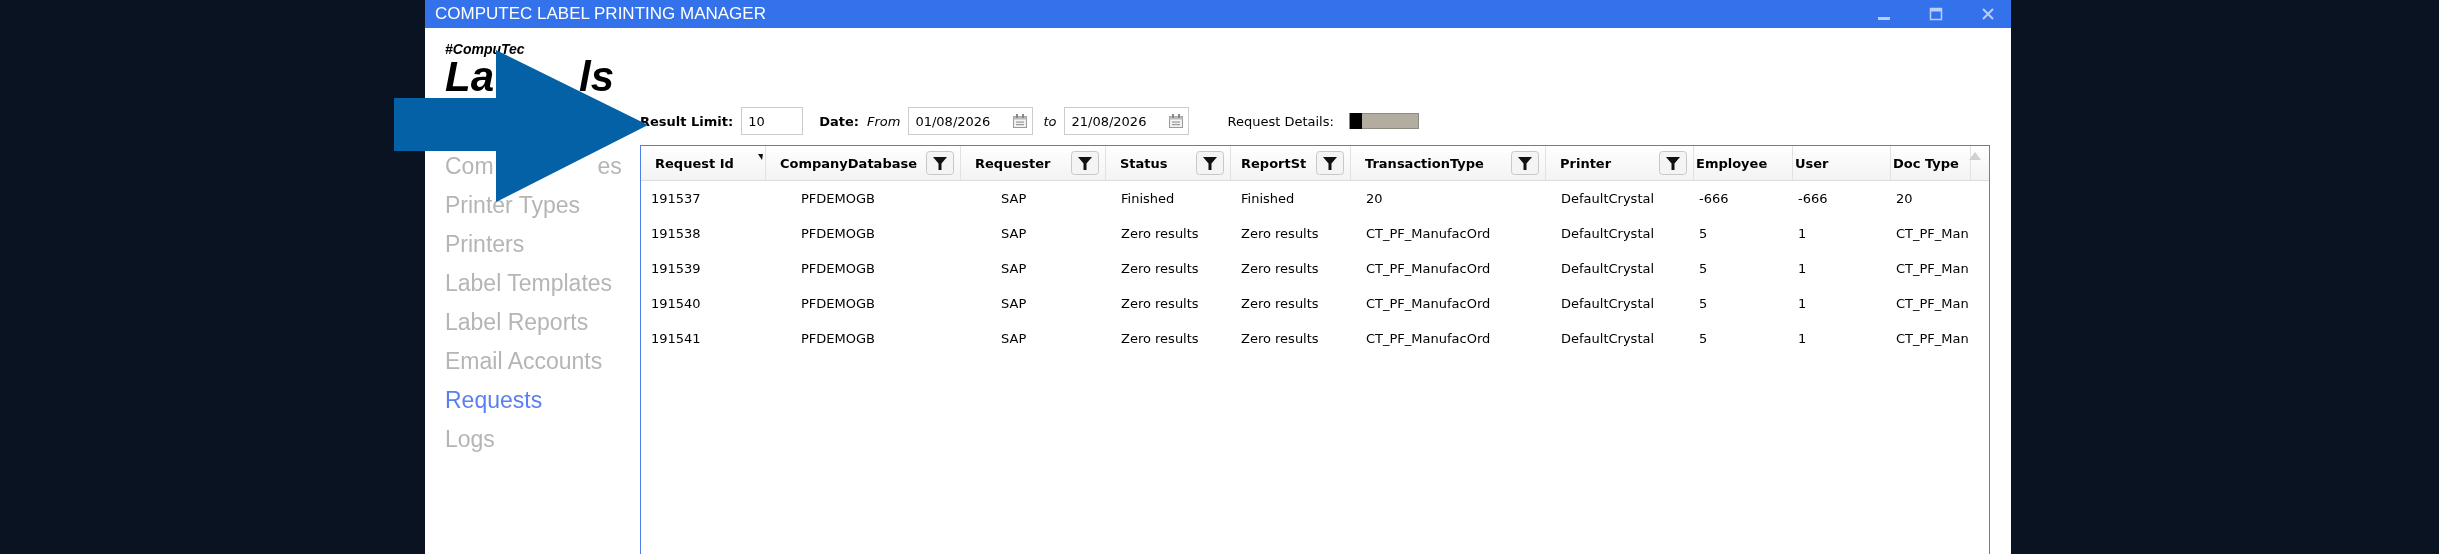  Describe the element at coordinates (1620, 163) in the screenshot. I see `column-header: Printer` at that location.